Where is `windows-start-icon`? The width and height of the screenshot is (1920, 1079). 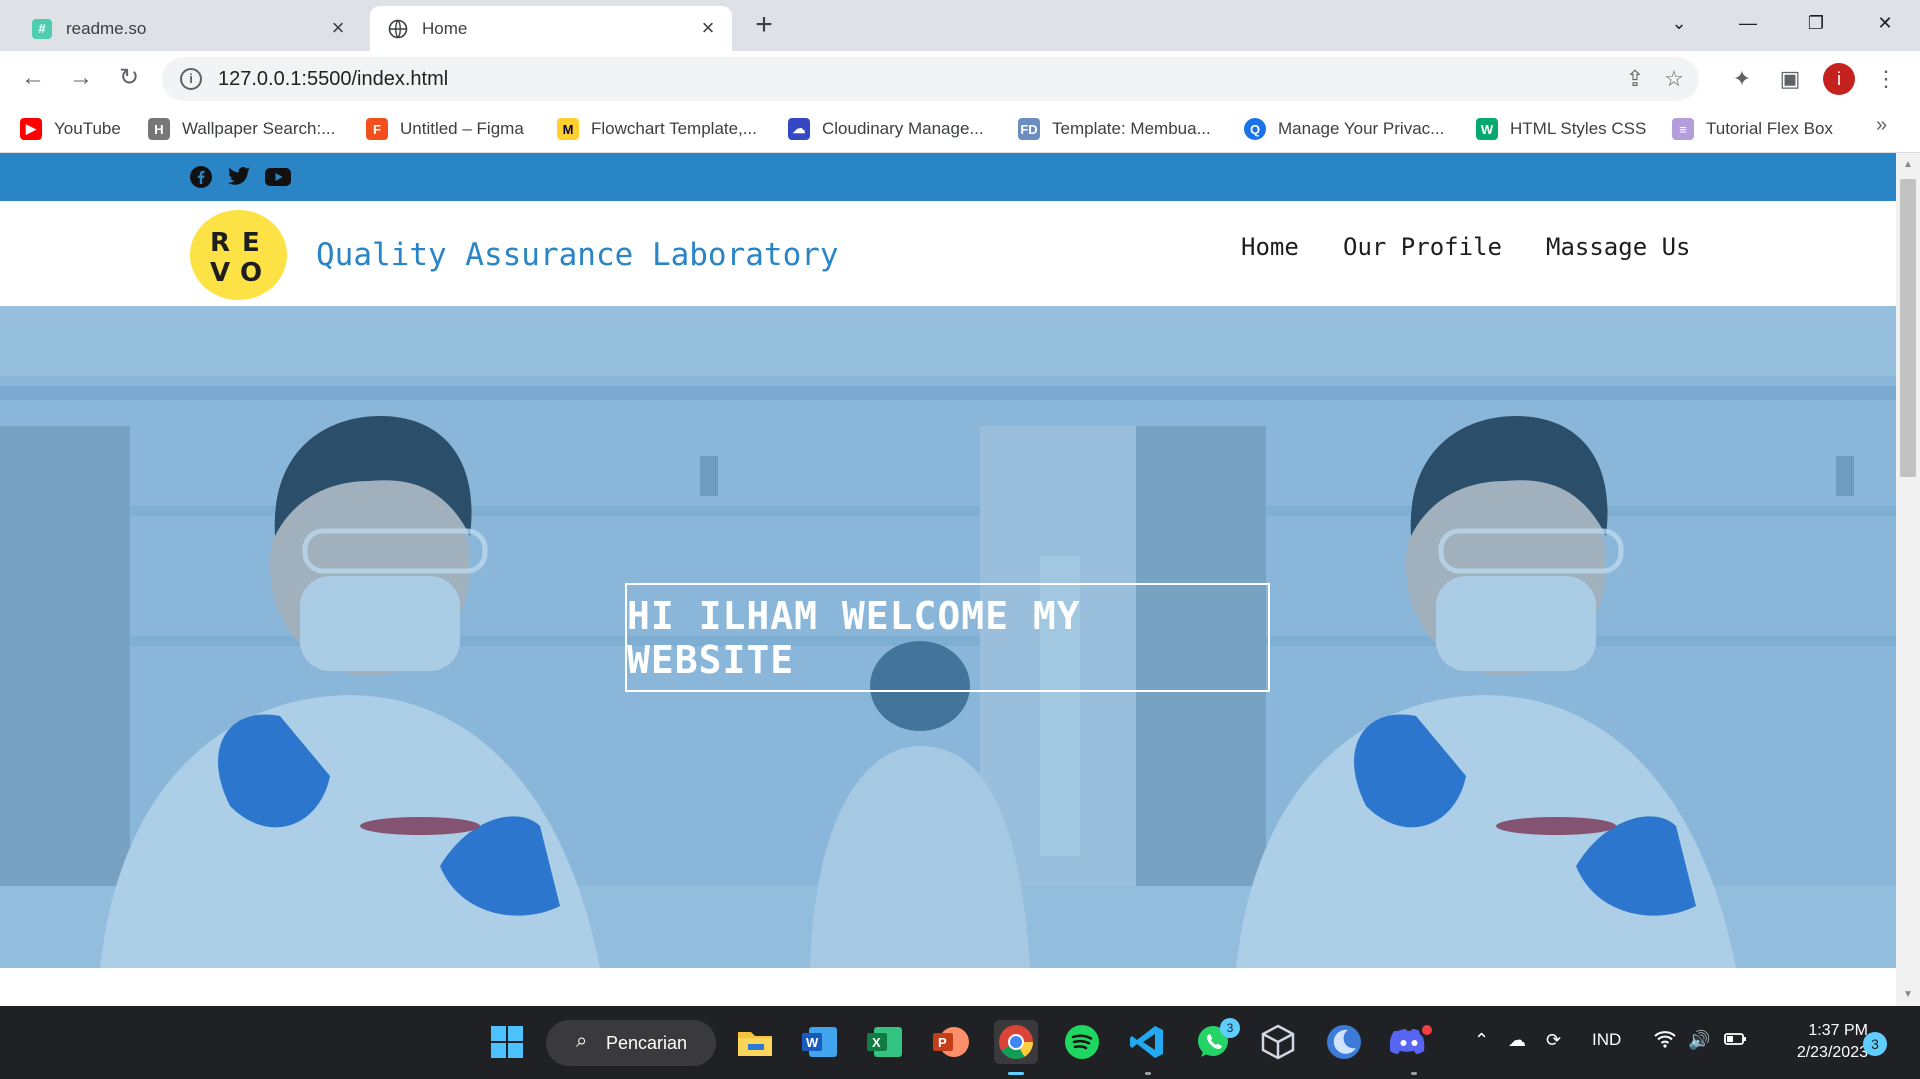 windows-start-icon is located at coordinates (507, 1042).